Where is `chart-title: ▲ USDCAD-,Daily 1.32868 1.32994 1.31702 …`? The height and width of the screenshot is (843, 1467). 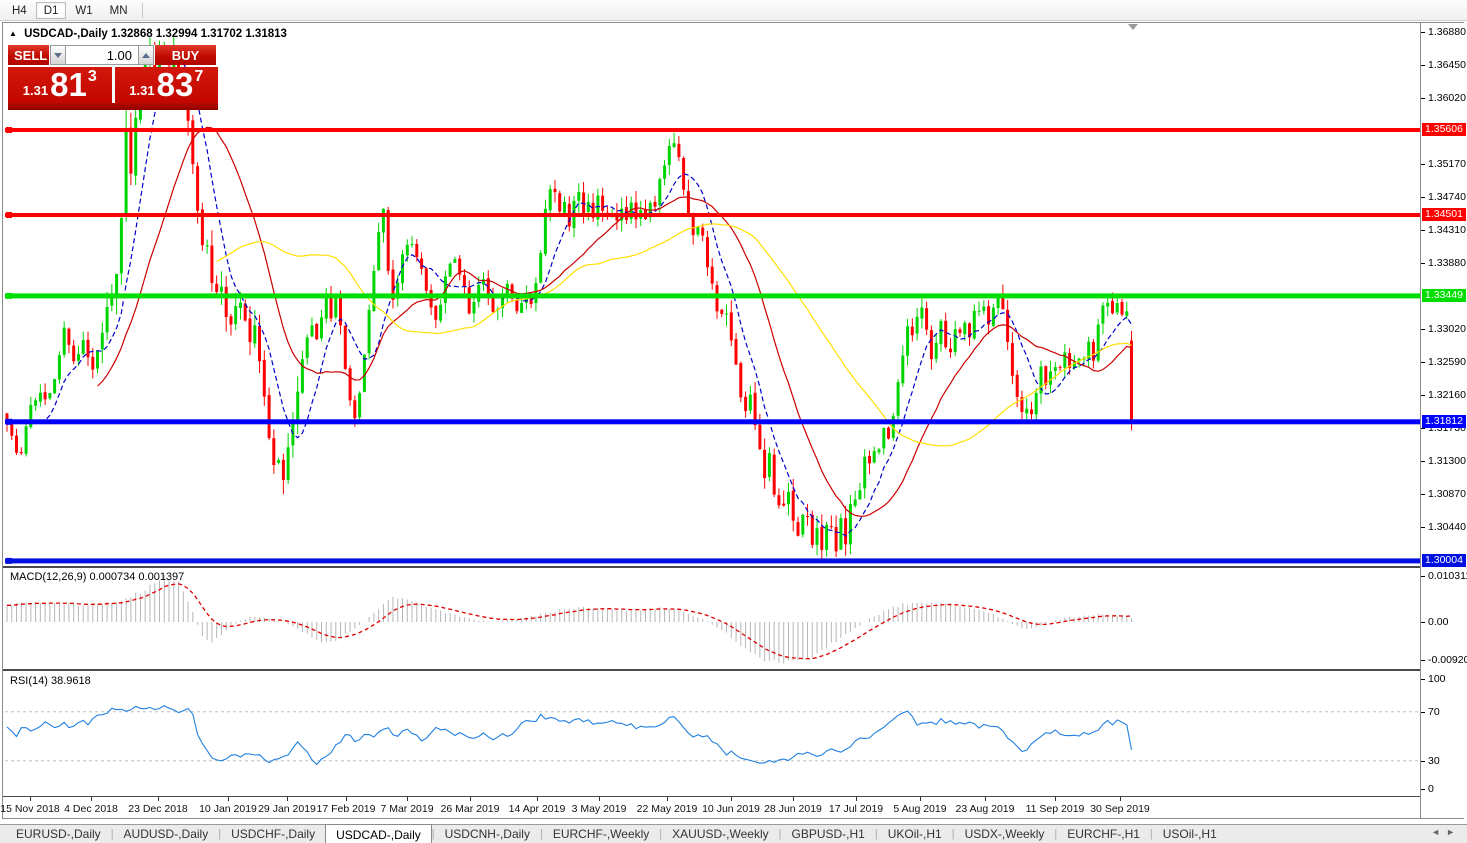 chart-title: ▲ USDCAD-,Daily 1.32868 1.32994 1.31702 … is located at coordinates (148, 34).